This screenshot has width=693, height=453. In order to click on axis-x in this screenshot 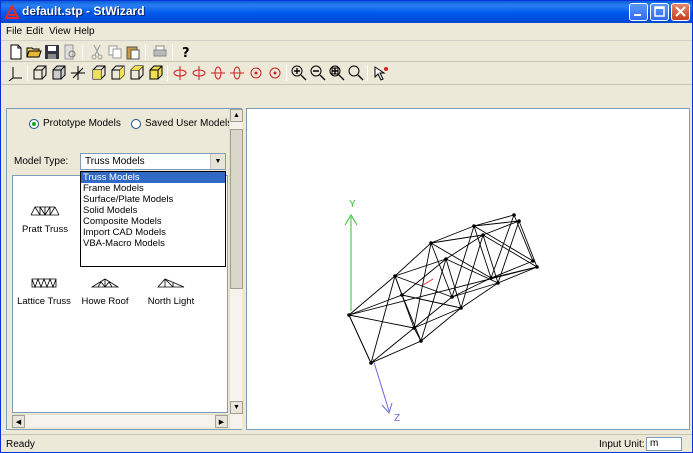, I will do `click(428, 282)`.